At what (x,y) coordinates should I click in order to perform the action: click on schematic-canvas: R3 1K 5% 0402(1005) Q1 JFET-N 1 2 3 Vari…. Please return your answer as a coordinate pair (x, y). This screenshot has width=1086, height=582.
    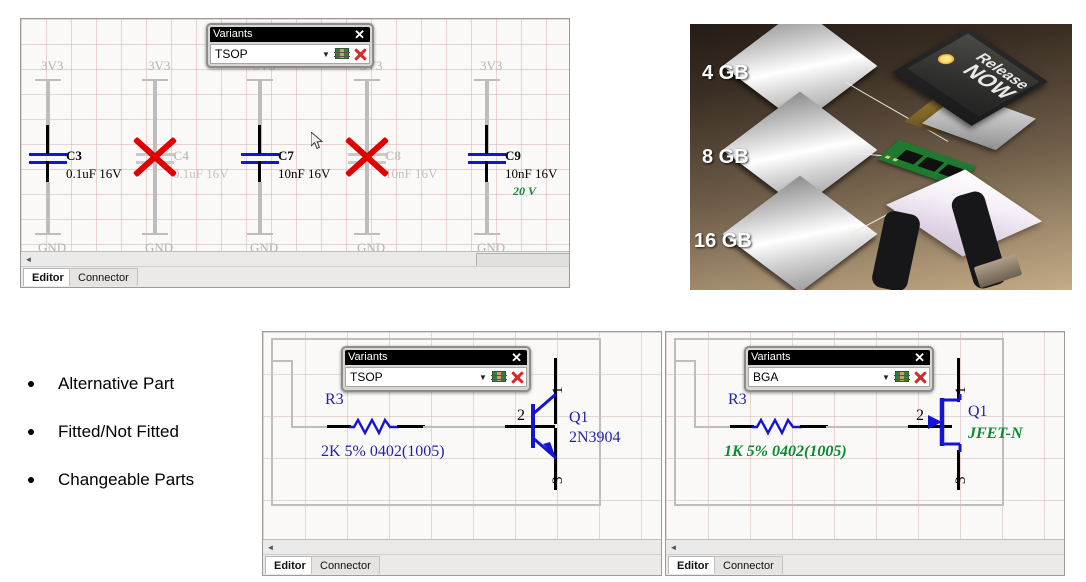
    Looking at the image, I should click on (865, 436).